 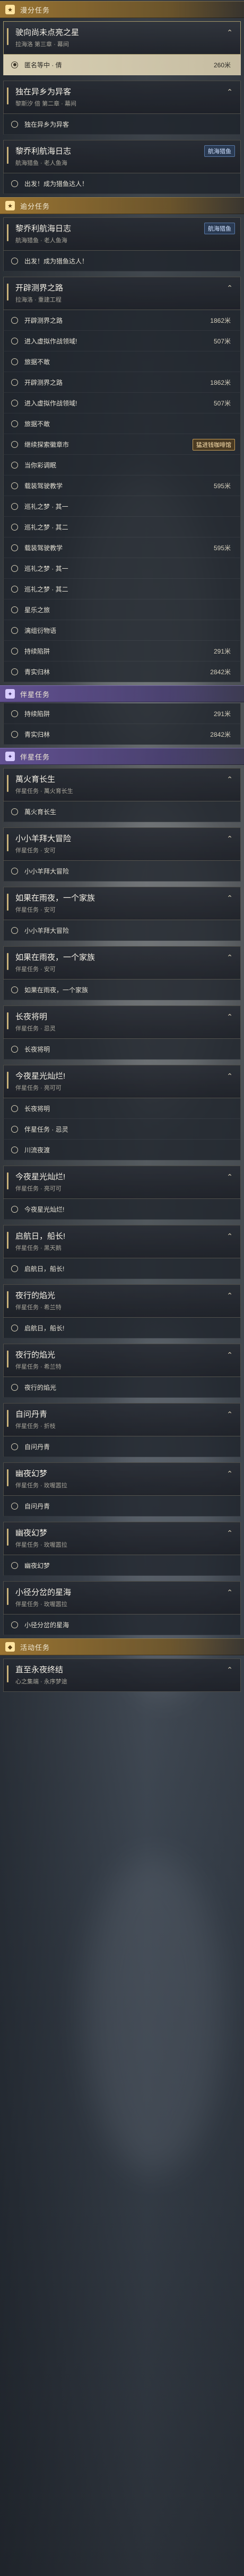 What do you see at coordinates (122, 124) in the screenshot?
I see `task-row: 独在异乡为异客` at bounding box center [122, 124].